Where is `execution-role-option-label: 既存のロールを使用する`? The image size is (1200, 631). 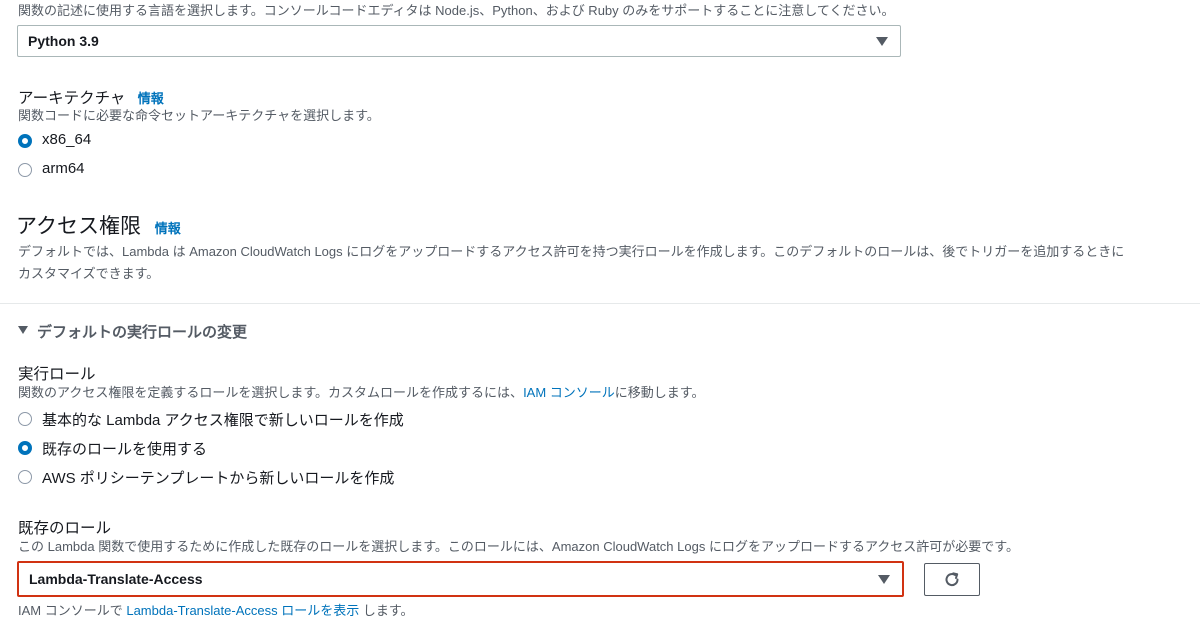 execution-role-option-label: 既存のロールを使用する is located at coordinates (125, 449).